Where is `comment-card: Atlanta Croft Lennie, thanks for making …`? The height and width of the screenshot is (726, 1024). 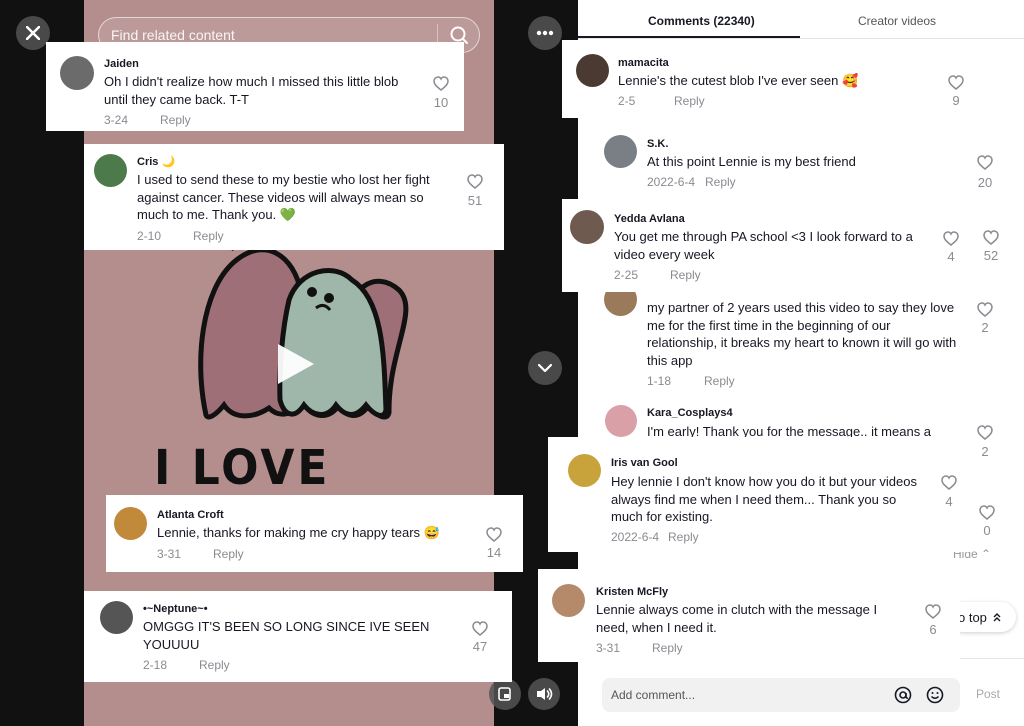
comment-card: Atlanta Croft Lennie, thanks for making … is located at coordinates (314, 533).